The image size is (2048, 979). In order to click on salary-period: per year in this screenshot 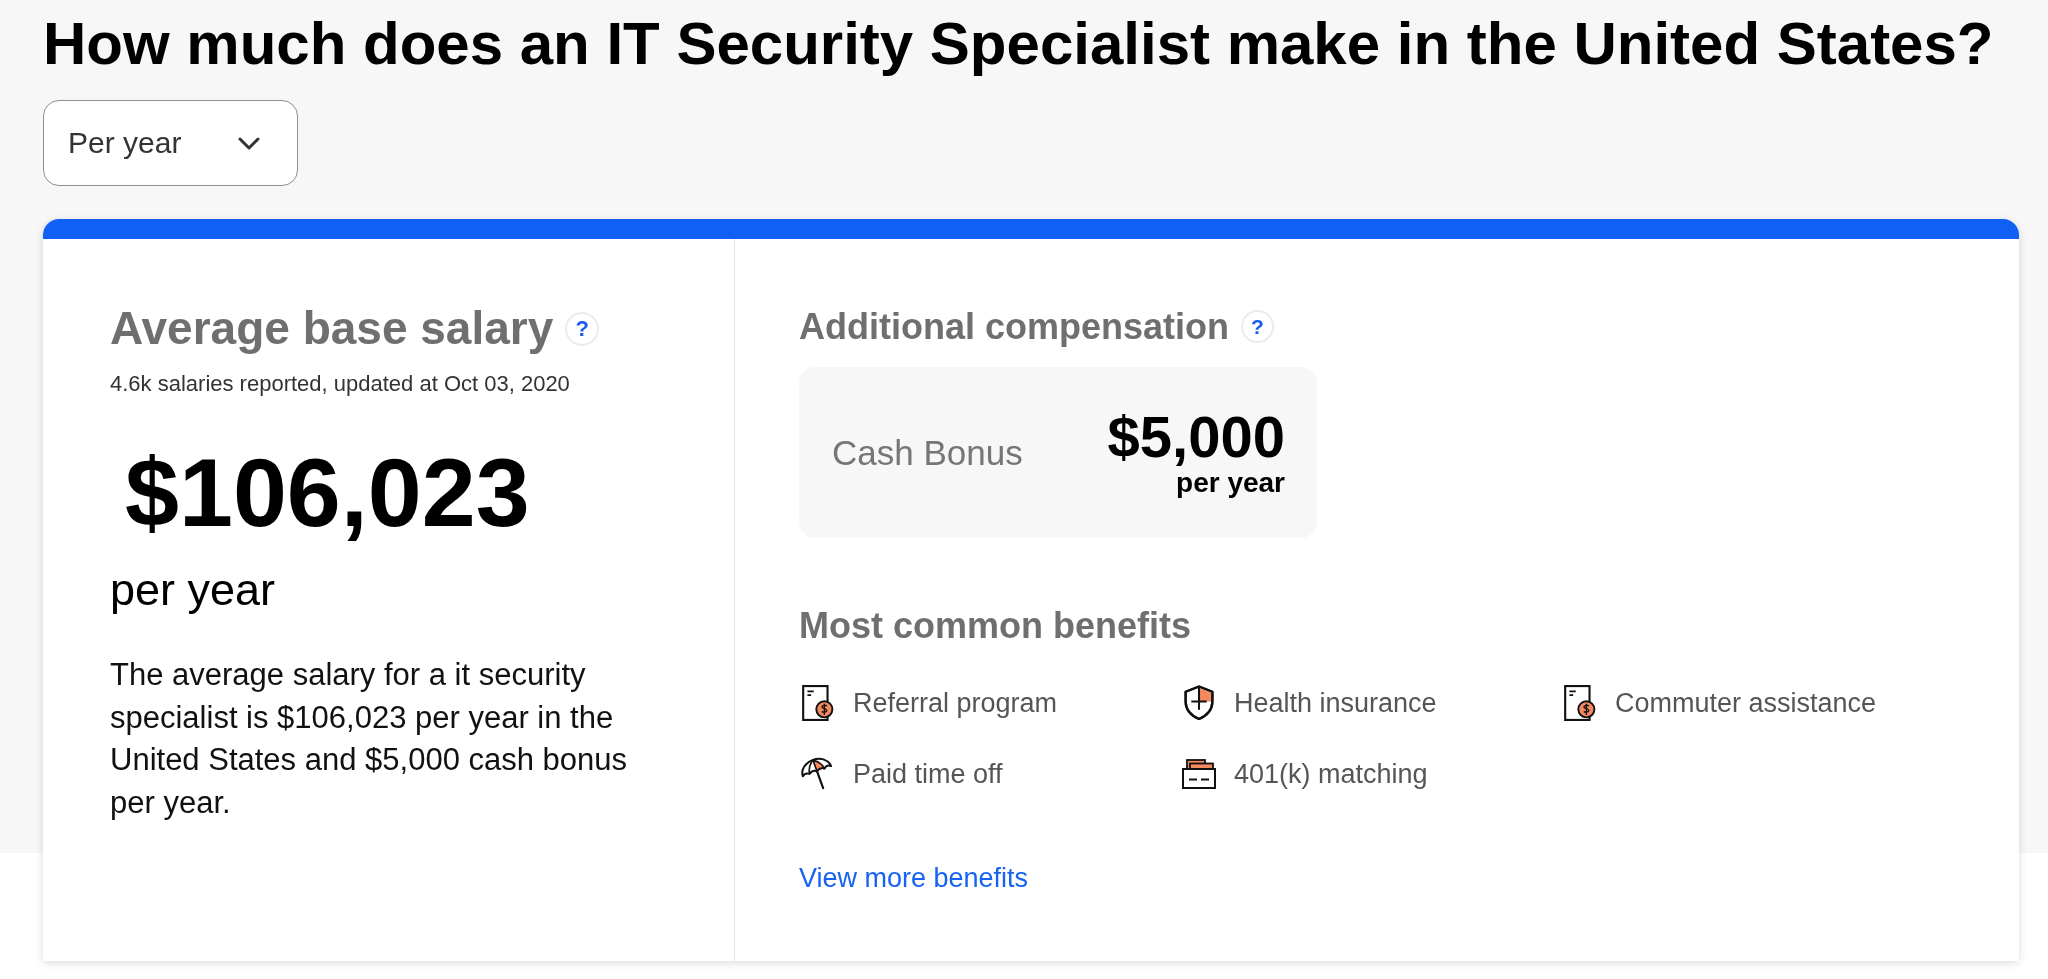, I will do `click(193, 590)`.